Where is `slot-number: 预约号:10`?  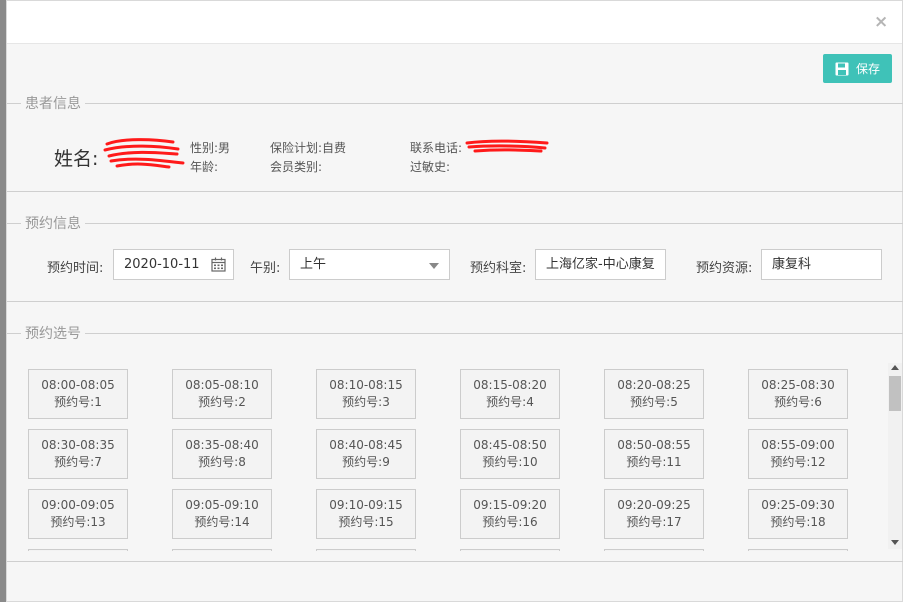
slot-number: 预约号:10 is located at coordinates (510, 462).